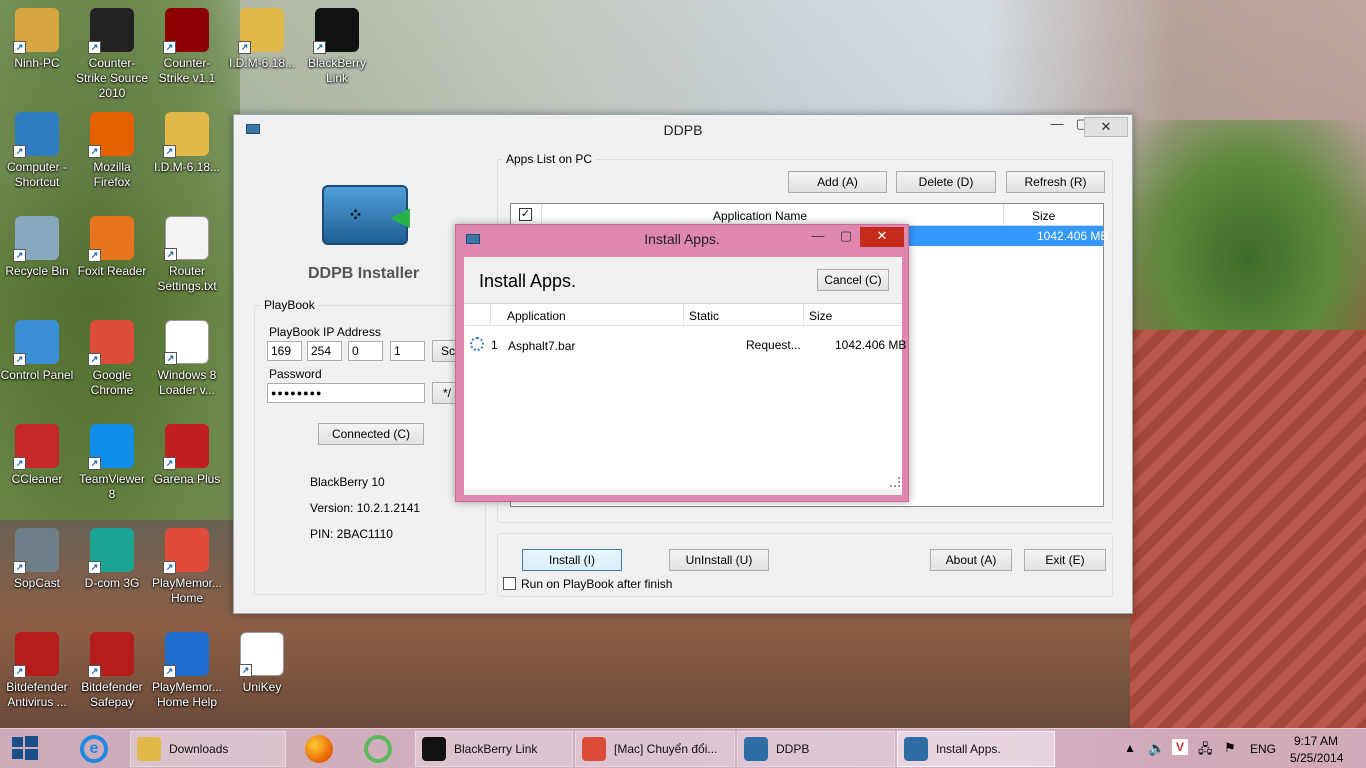 The height and width of the screenshot is (768, 1366). Describe the element at coordinates (683, 130) in the screenshot. I see `ddpb-titlebar: DDPB` at that location.